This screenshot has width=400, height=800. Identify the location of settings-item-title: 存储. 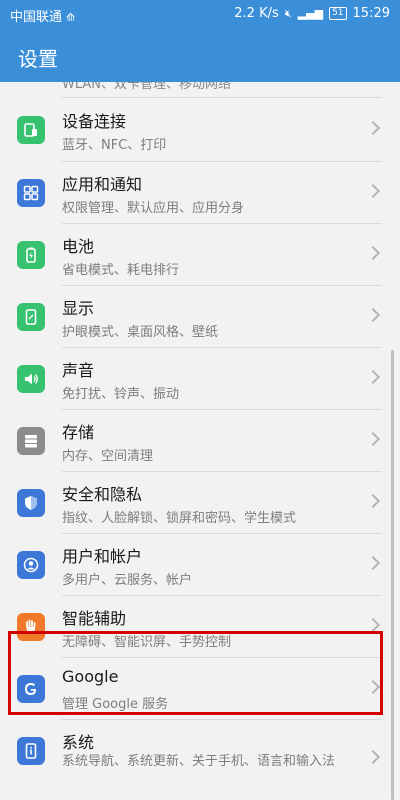
(78, 432).